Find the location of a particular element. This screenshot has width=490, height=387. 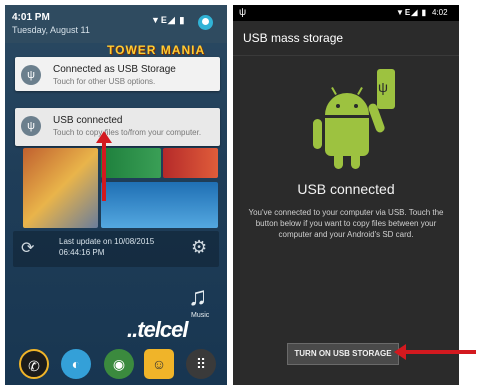

phone-icon: ✆ is located at coordinates (34, 364).